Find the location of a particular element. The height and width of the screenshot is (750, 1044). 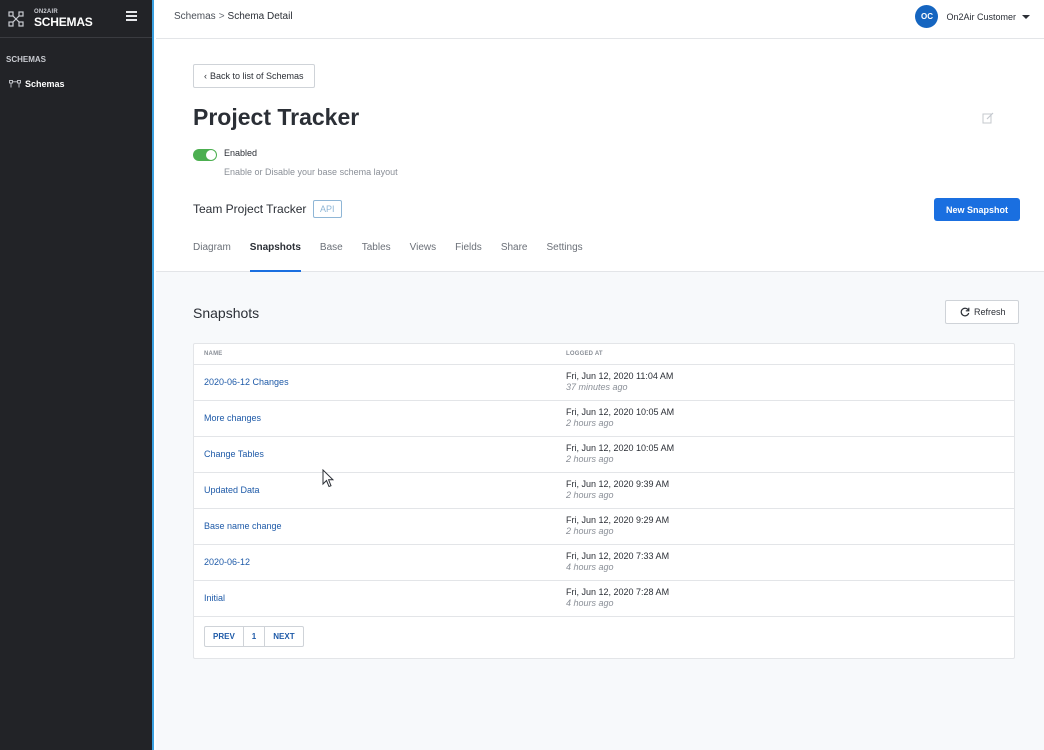

breadcrumb: Schemas > Schema Detail is located at coordinates (233, 16).